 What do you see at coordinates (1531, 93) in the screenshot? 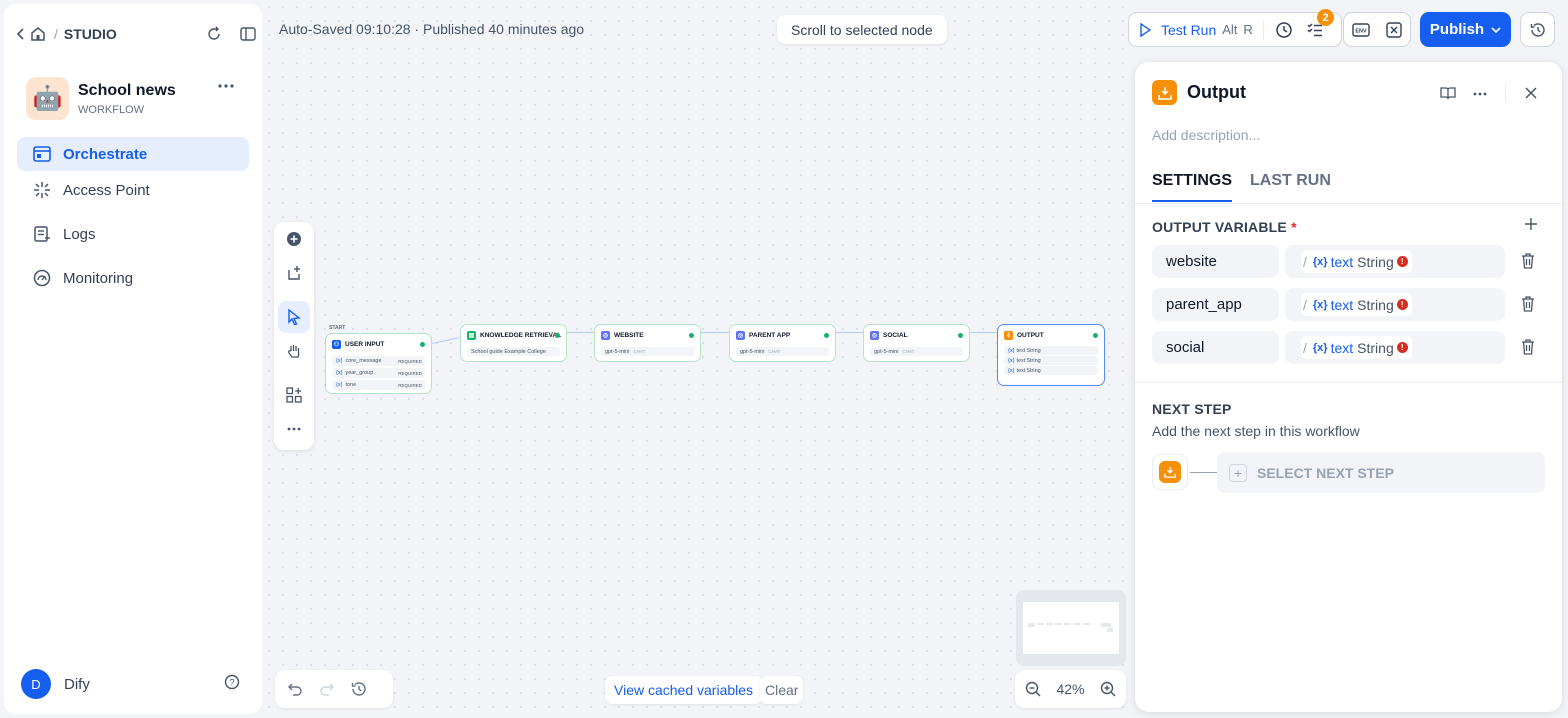
I see `close-icon` at bounding box center [1531, 93].